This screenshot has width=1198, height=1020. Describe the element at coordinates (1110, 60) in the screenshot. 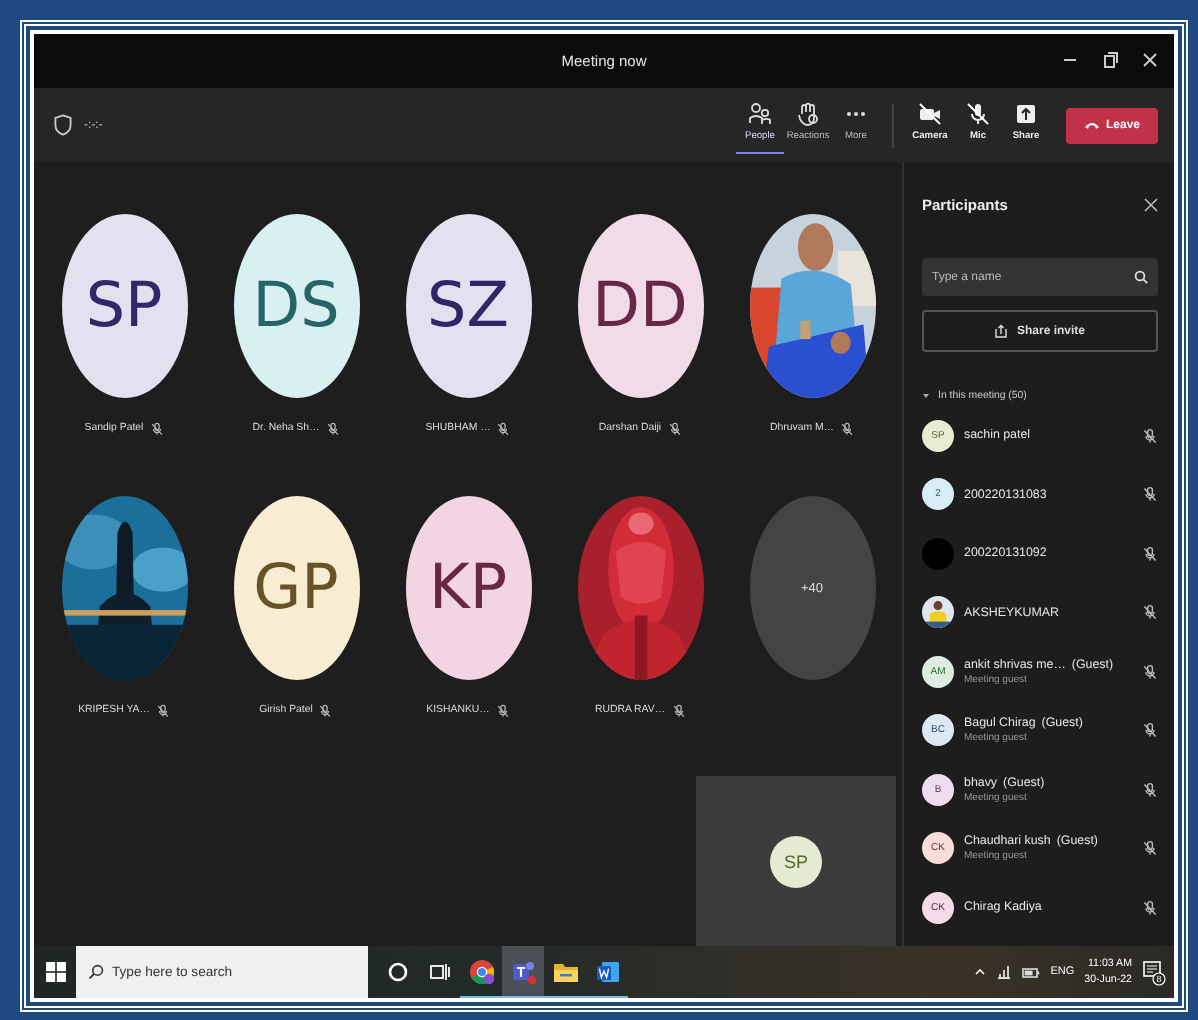

I see `restore-icon` at that location.